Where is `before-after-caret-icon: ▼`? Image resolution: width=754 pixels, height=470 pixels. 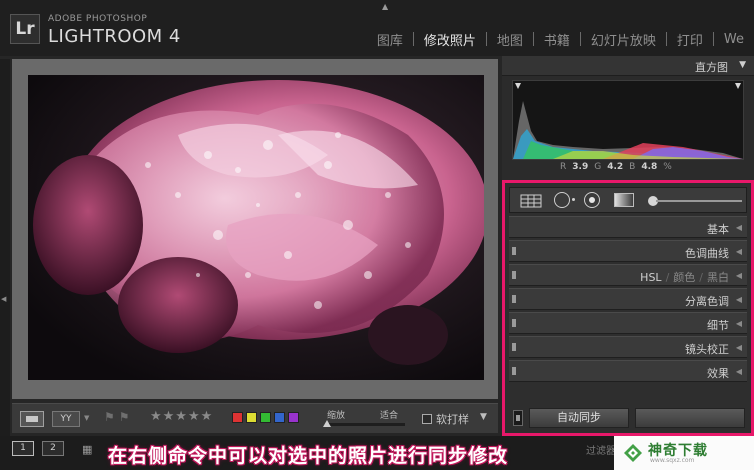 before-after-caret-icon: ▼ is located at coordinates (86, 418).